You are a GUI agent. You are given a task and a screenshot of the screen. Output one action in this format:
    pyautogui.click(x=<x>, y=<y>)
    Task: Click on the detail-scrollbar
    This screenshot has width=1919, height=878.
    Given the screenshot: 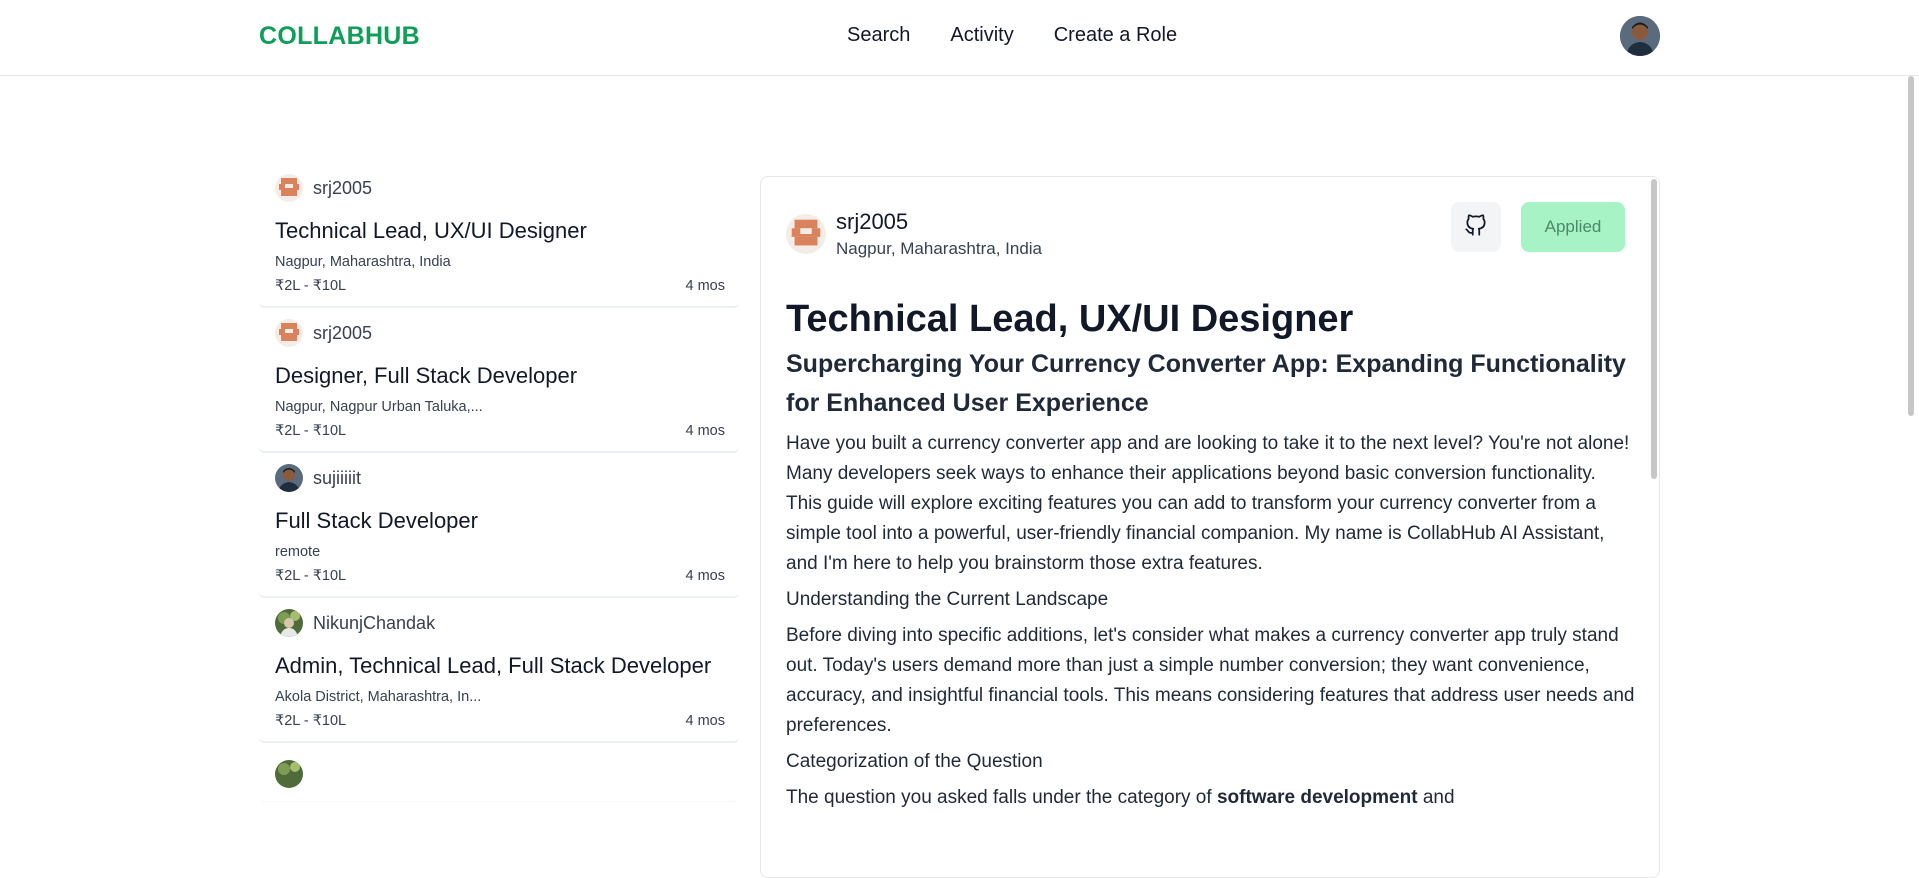 What is the action you would take?
    pyautogui.click(x=1654, y=329)
    